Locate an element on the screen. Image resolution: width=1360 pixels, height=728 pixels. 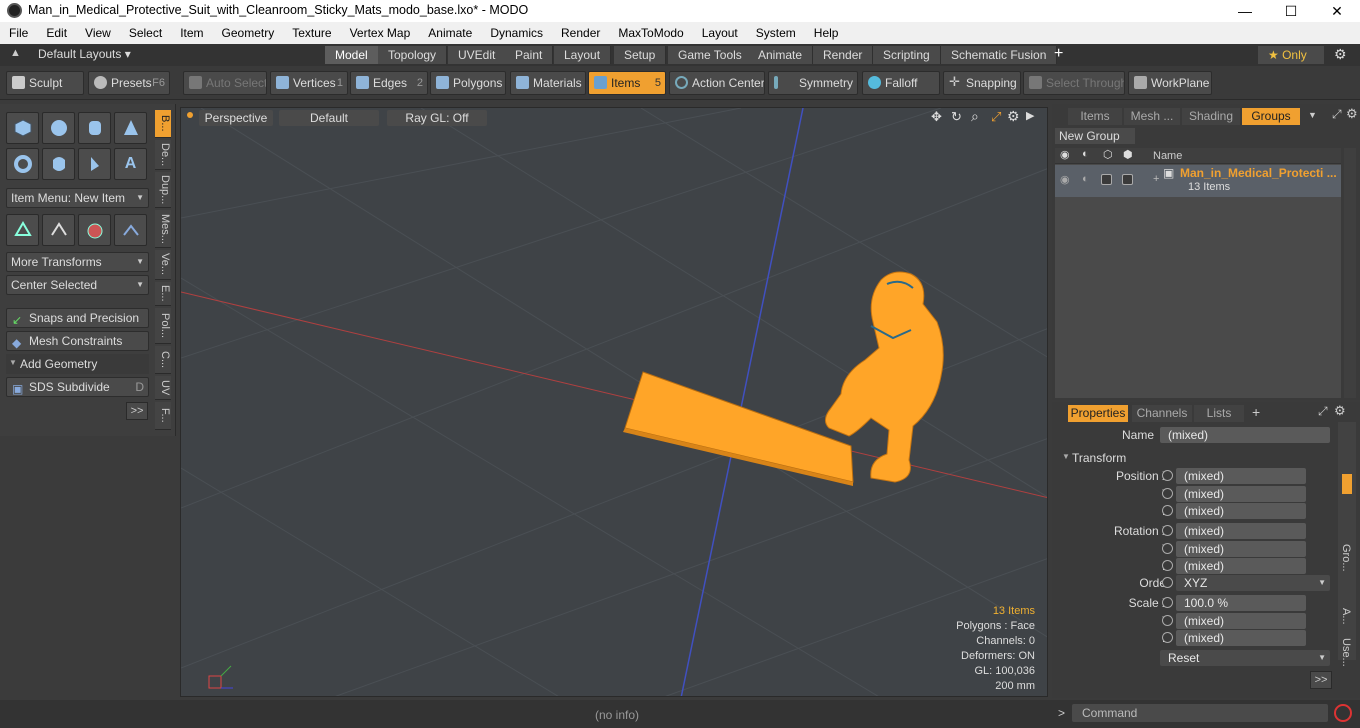
menu-help: Help is located at coordinates (826, 33).